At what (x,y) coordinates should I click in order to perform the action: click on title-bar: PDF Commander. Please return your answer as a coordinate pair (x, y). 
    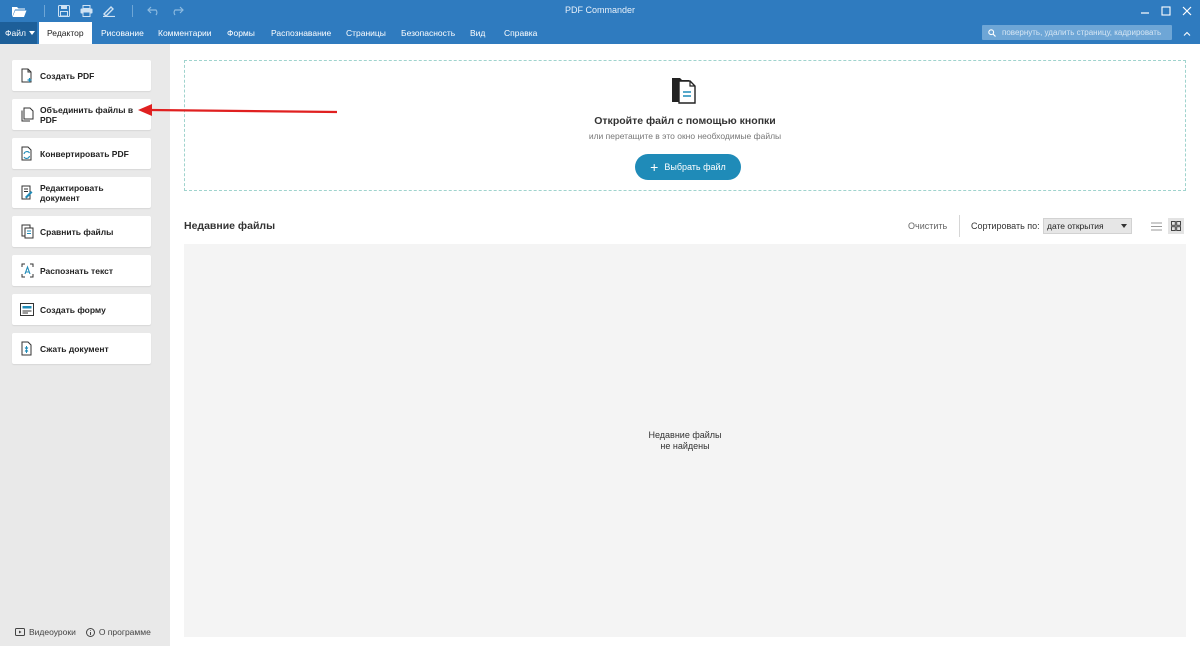
    Looking at the image, I should click on (600, 11).